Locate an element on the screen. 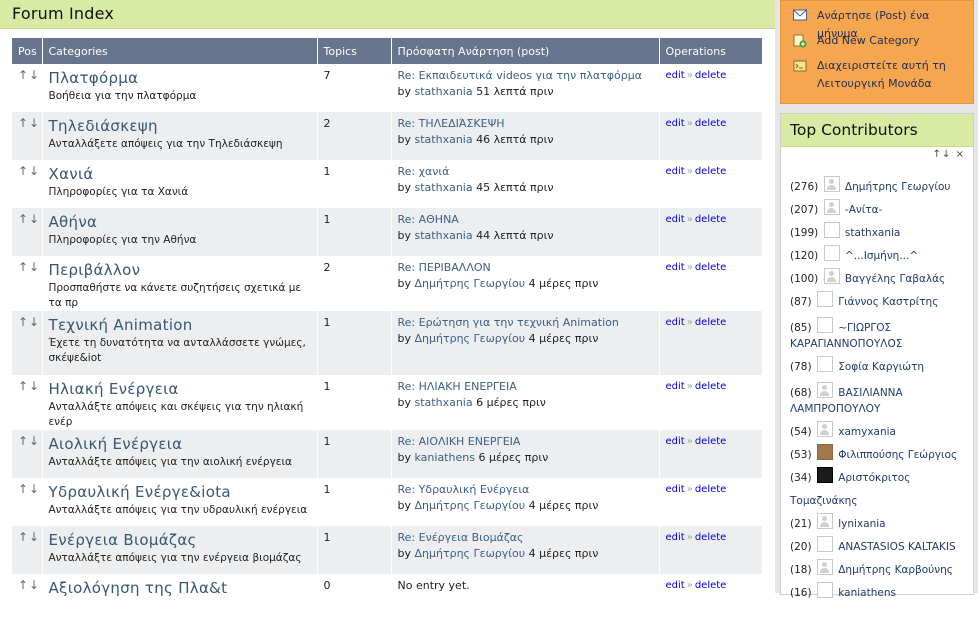  category-link: Τεχνική Animation is located at coordinates (180, 325).